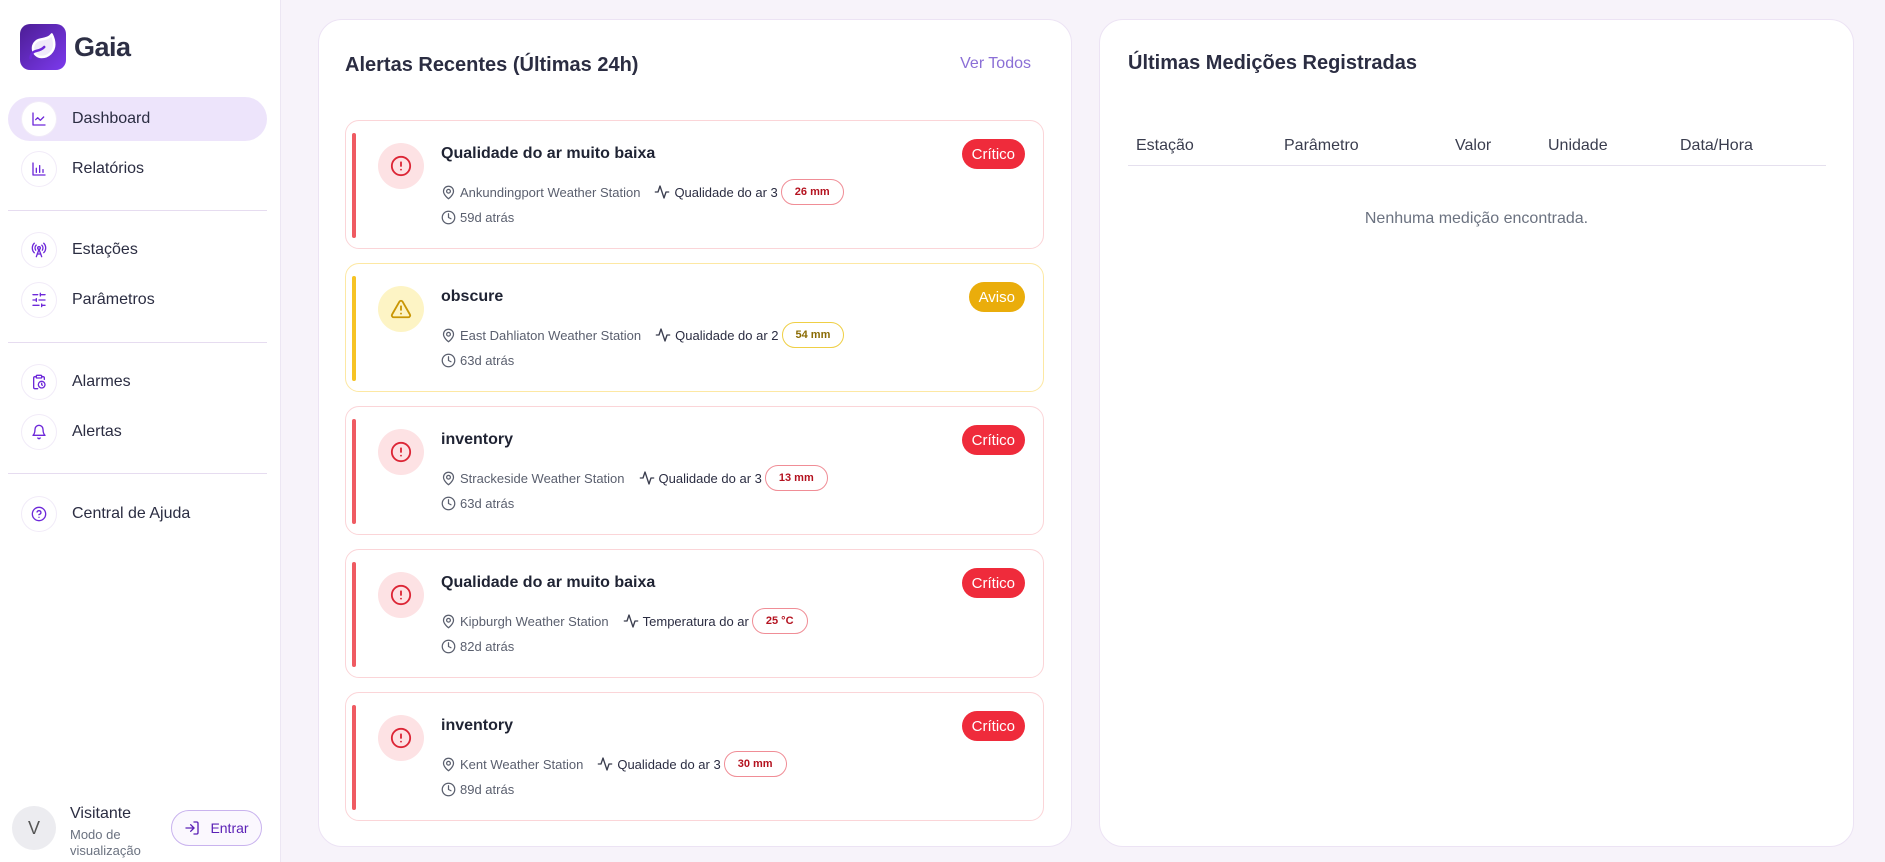 The height and width of the screenshot is (862, 1885). Describe the element at coordinates (108, 168) in the screenshot. I see `sidebar-item-label: Relatórios` at that location.